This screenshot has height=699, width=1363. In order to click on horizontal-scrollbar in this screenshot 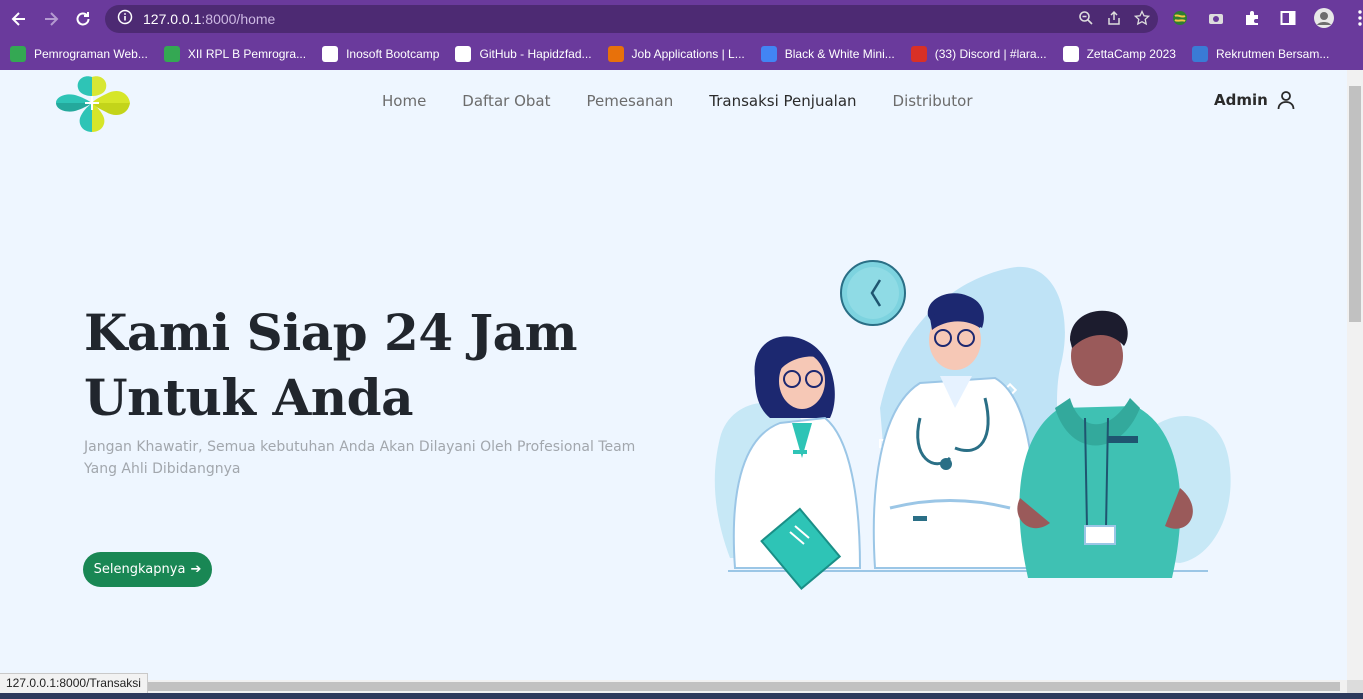, I will do `click(673, 686)`.